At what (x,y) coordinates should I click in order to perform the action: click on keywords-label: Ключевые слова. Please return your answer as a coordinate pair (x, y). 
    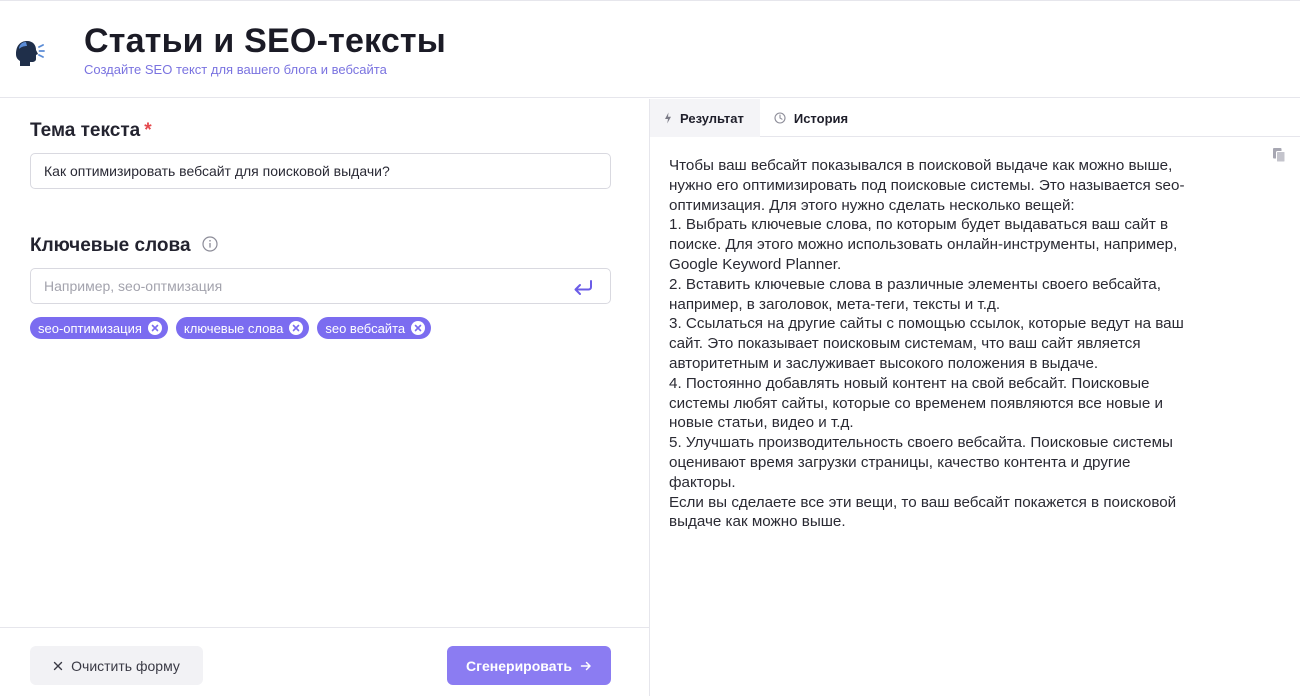
    Looking at the image, I should click on (124, 246).